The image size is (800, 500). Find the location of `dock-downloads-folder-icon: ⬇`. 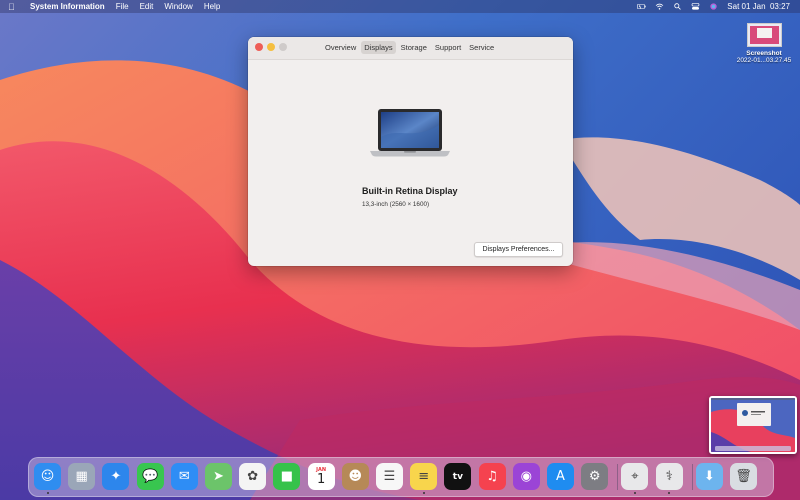

dock-downloads-folder-icon: ⬇ is located at coordinates (709, 476).